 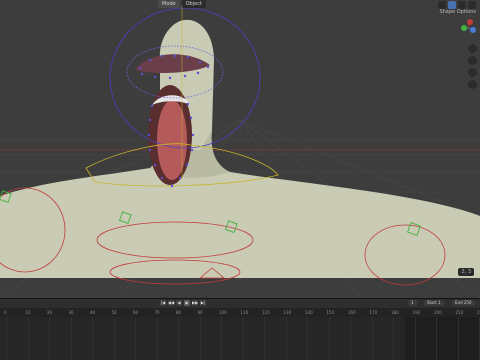 I want to click on frame-tick-label: 100, so click(x=223, y=312).